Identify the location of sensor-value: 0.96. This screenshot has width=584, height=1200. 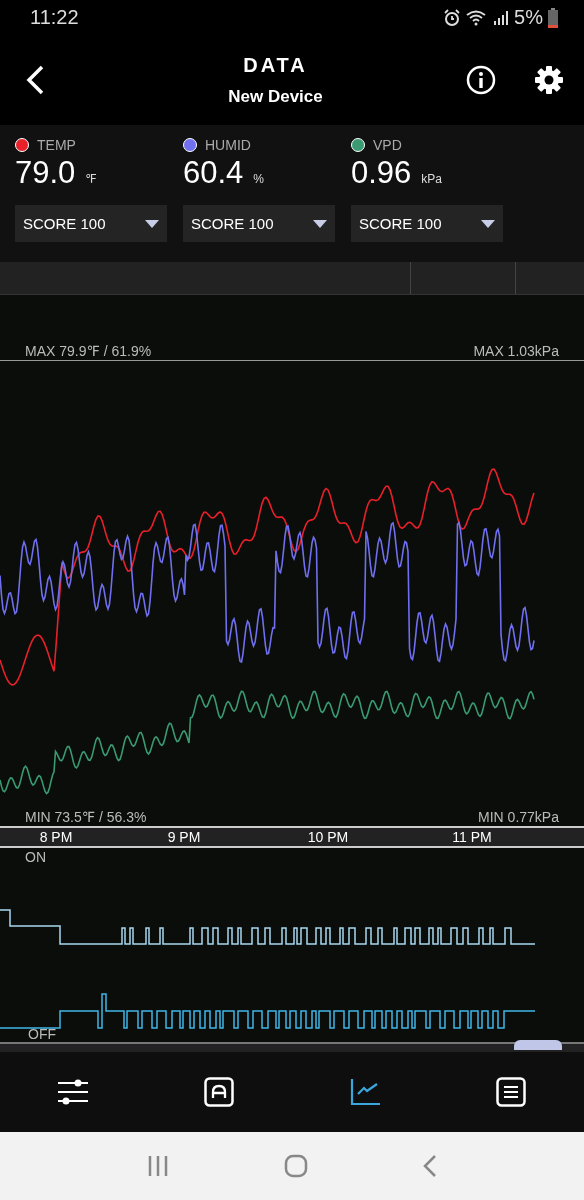
(381, 173).